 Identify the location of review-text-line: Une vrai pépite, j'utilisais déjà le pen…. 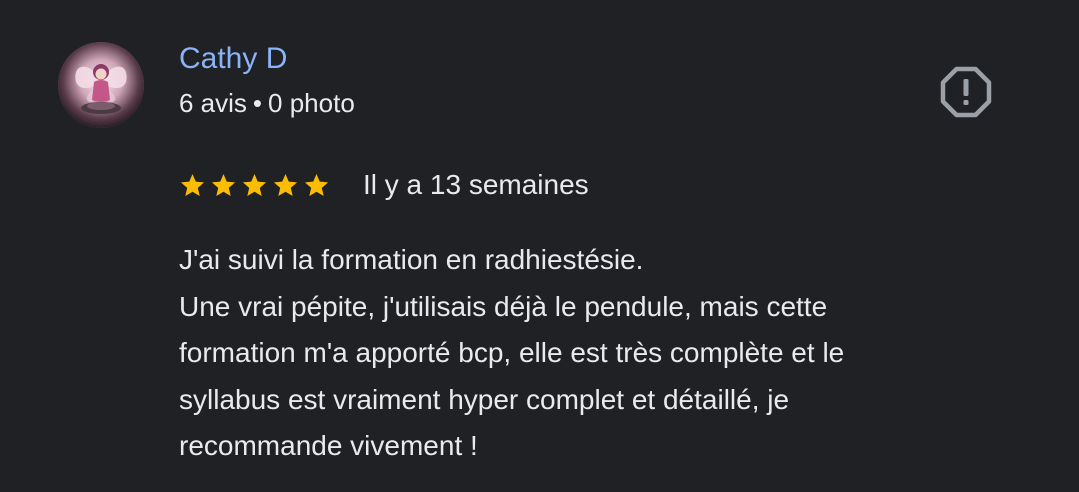
(503, 306).